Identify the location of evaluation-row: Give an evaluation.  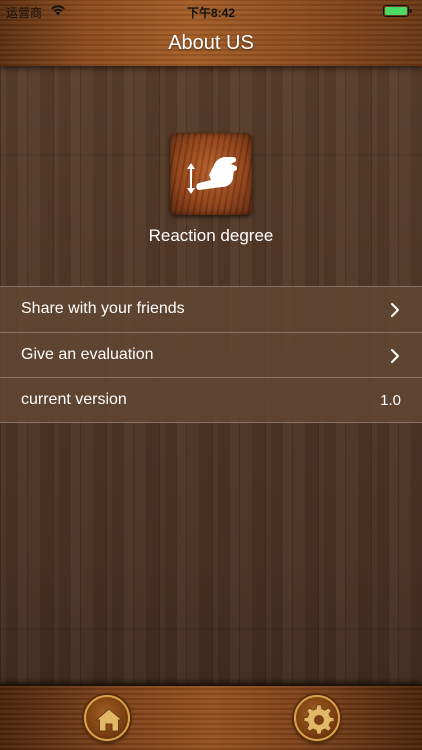
(211, 355).